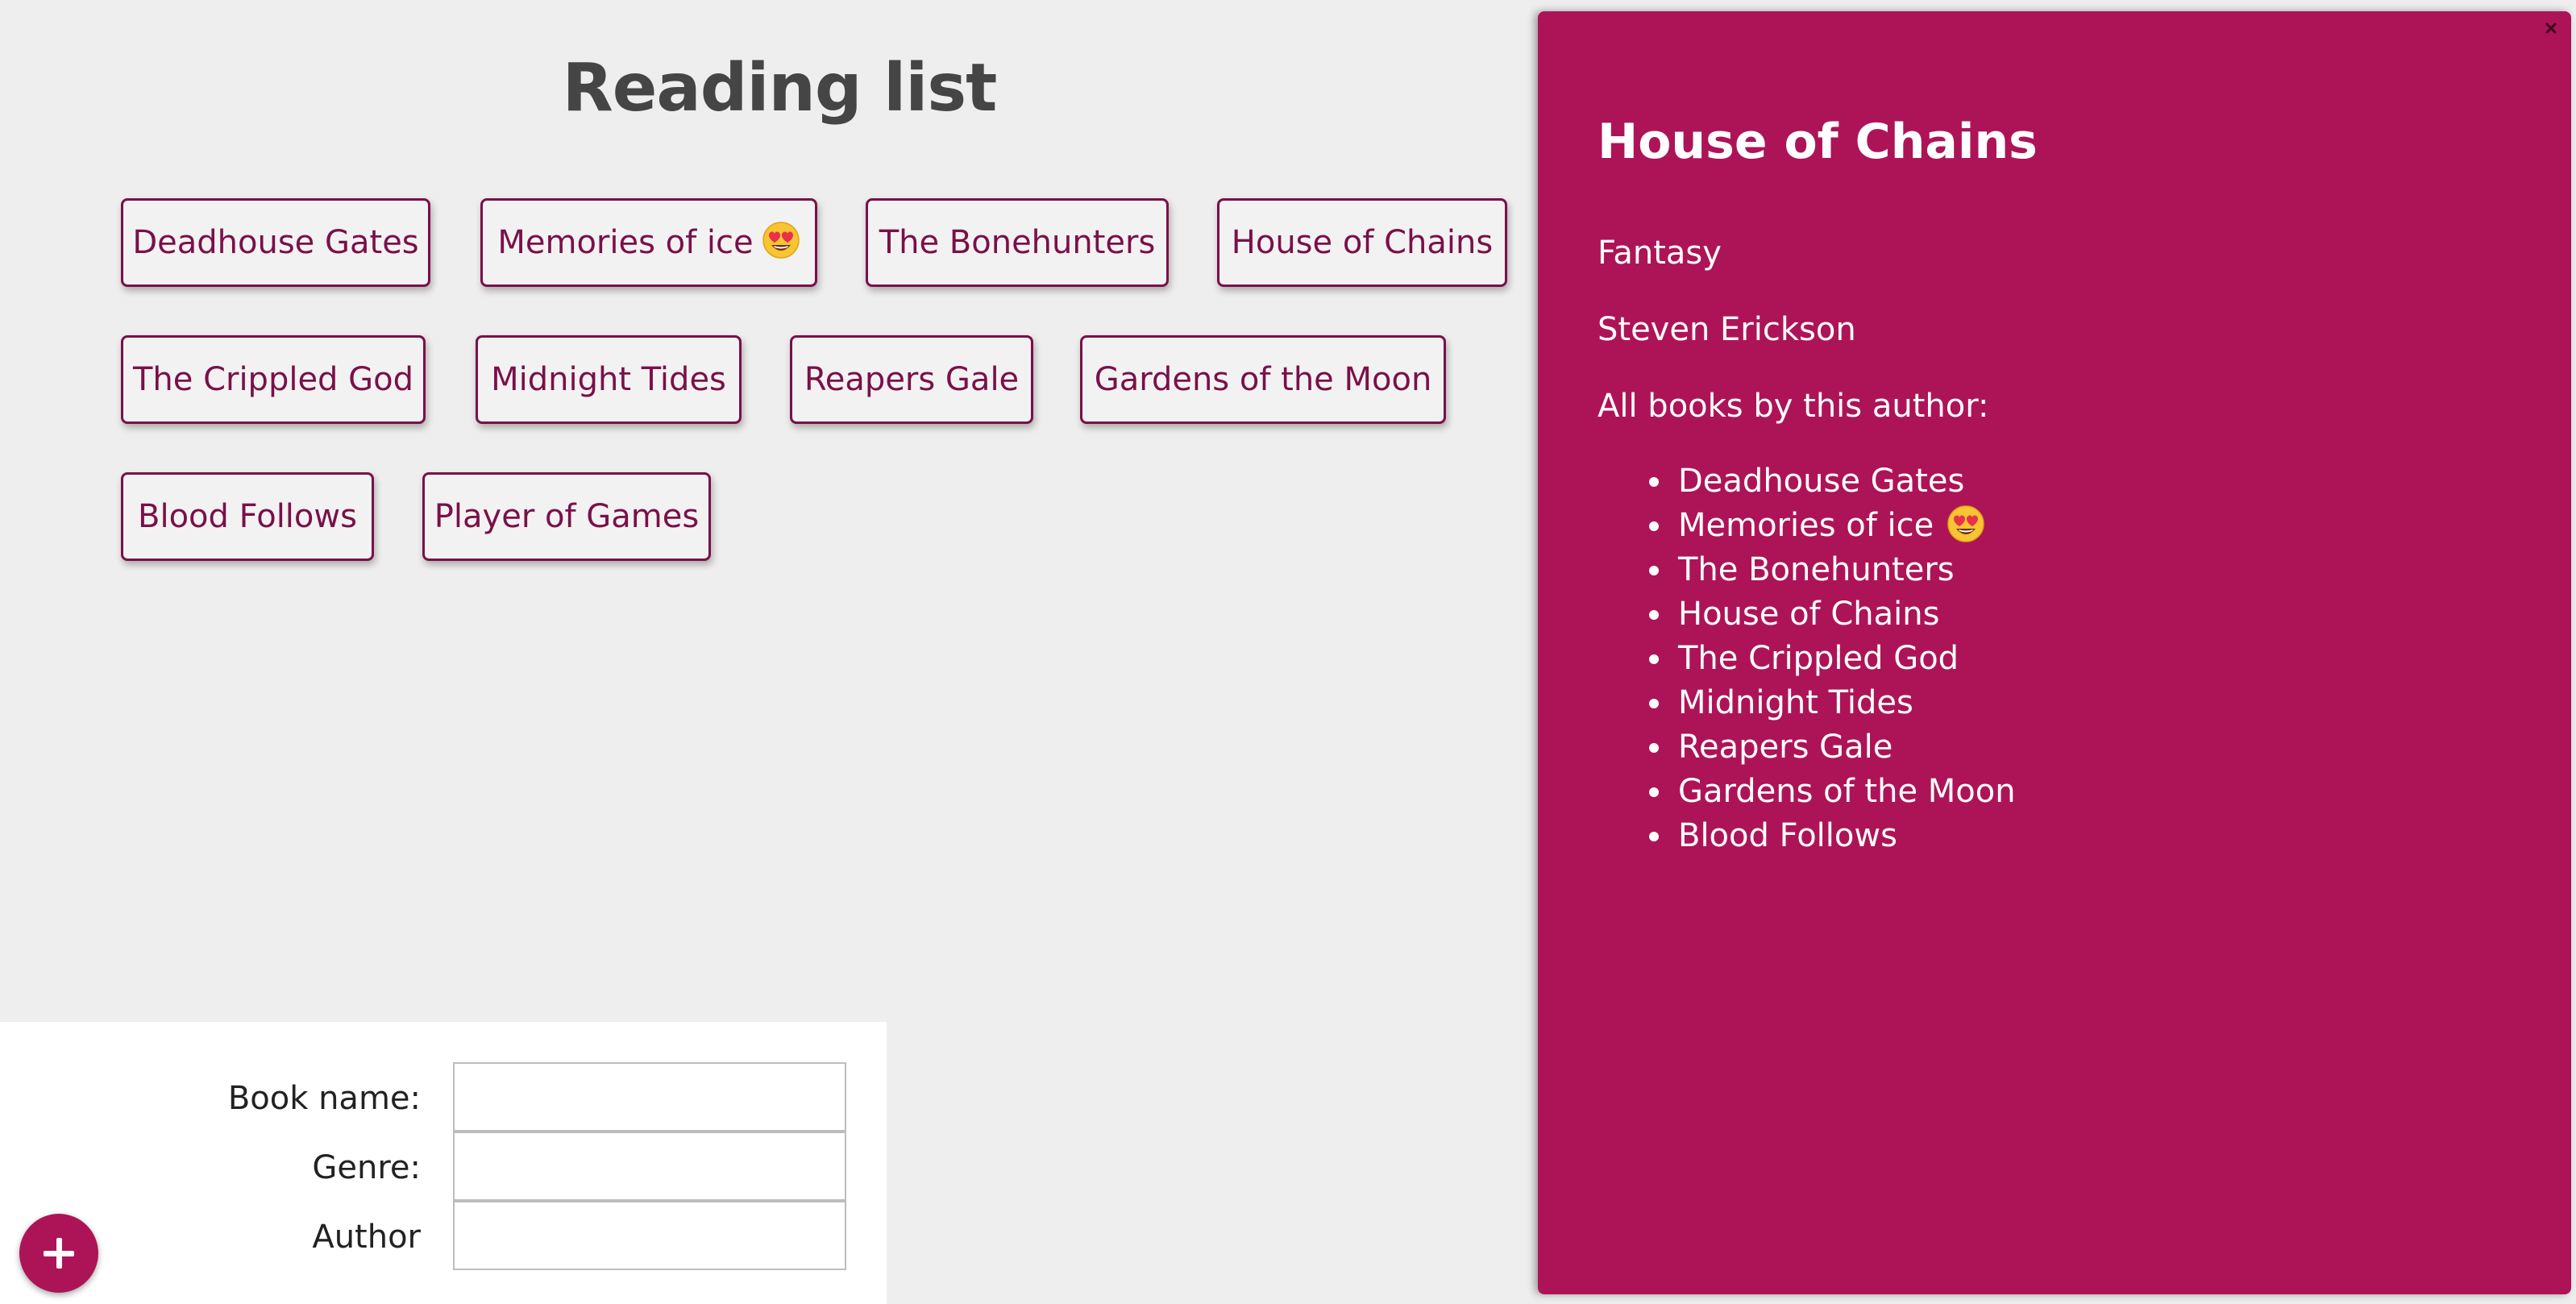  I want to click on author-book-label: Blood Follows, so click(1787, 835).